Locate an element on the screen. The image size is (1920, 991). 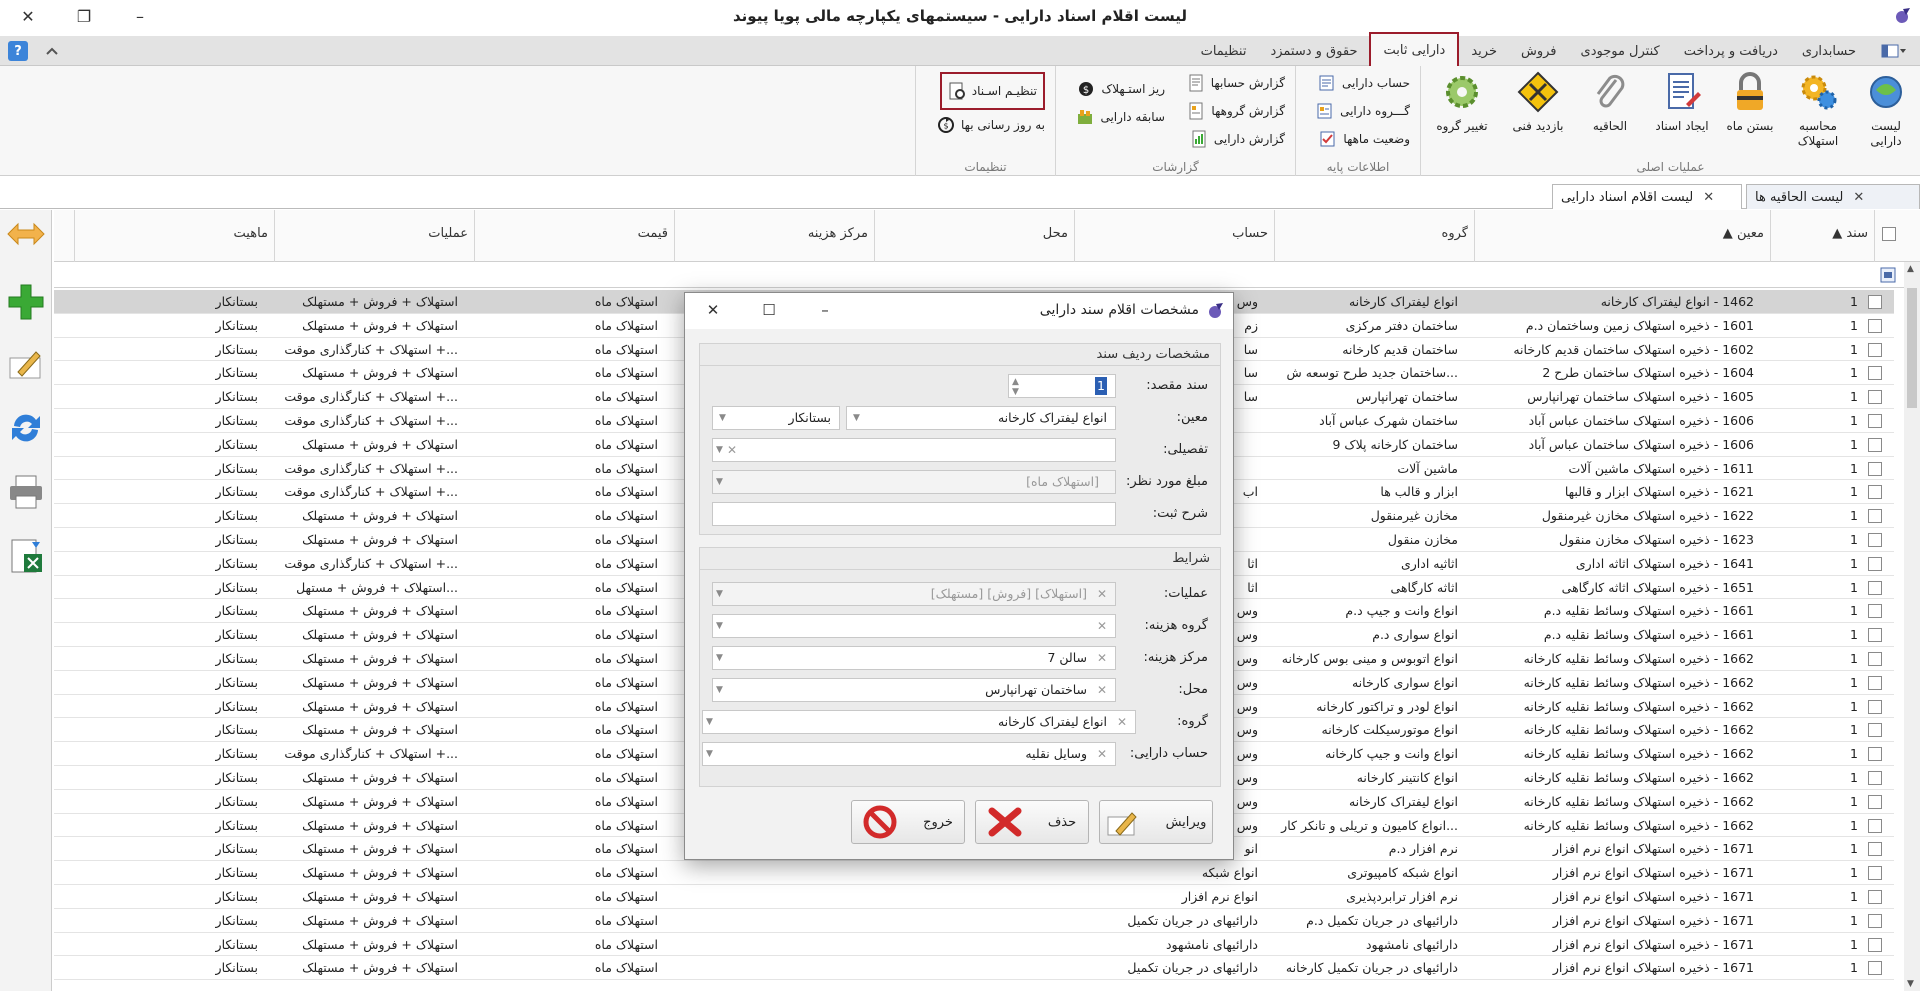
help-icon: ? is located at coordinates (18, 51).